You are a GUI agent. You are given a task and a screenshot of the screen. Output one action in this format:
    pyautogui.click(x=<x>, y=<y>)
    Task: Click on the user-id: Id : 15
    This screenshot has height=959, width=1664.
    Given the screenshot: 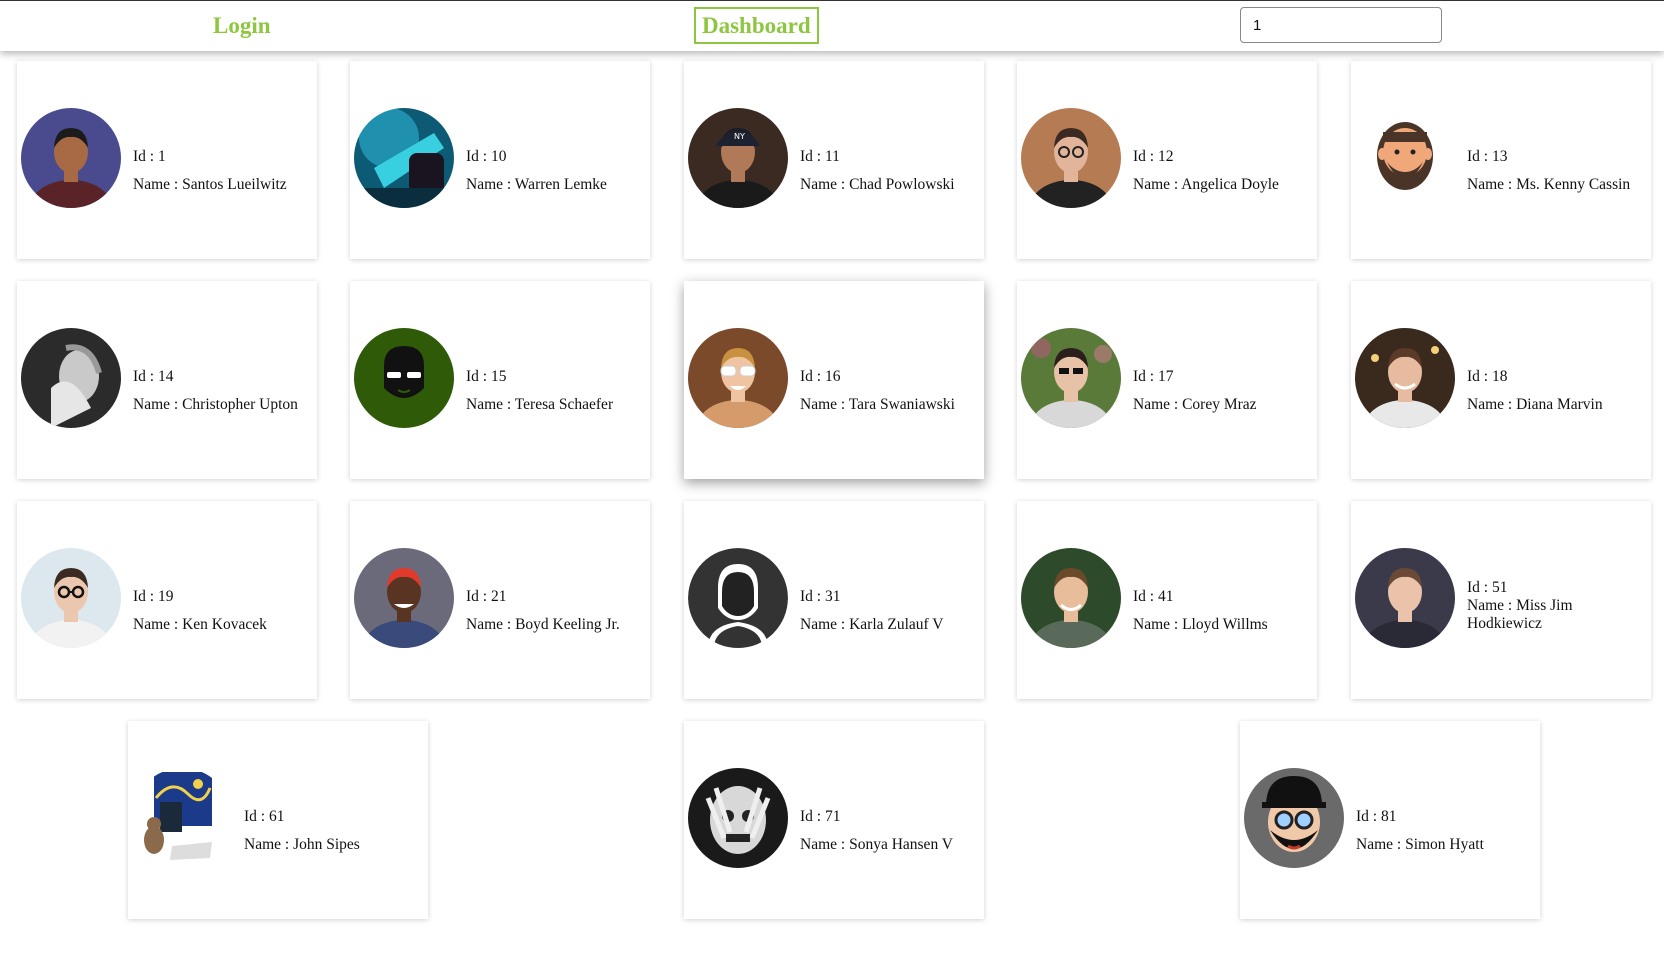 What is the action you would take?
    pyautogui.click(x=556, y=377)
    